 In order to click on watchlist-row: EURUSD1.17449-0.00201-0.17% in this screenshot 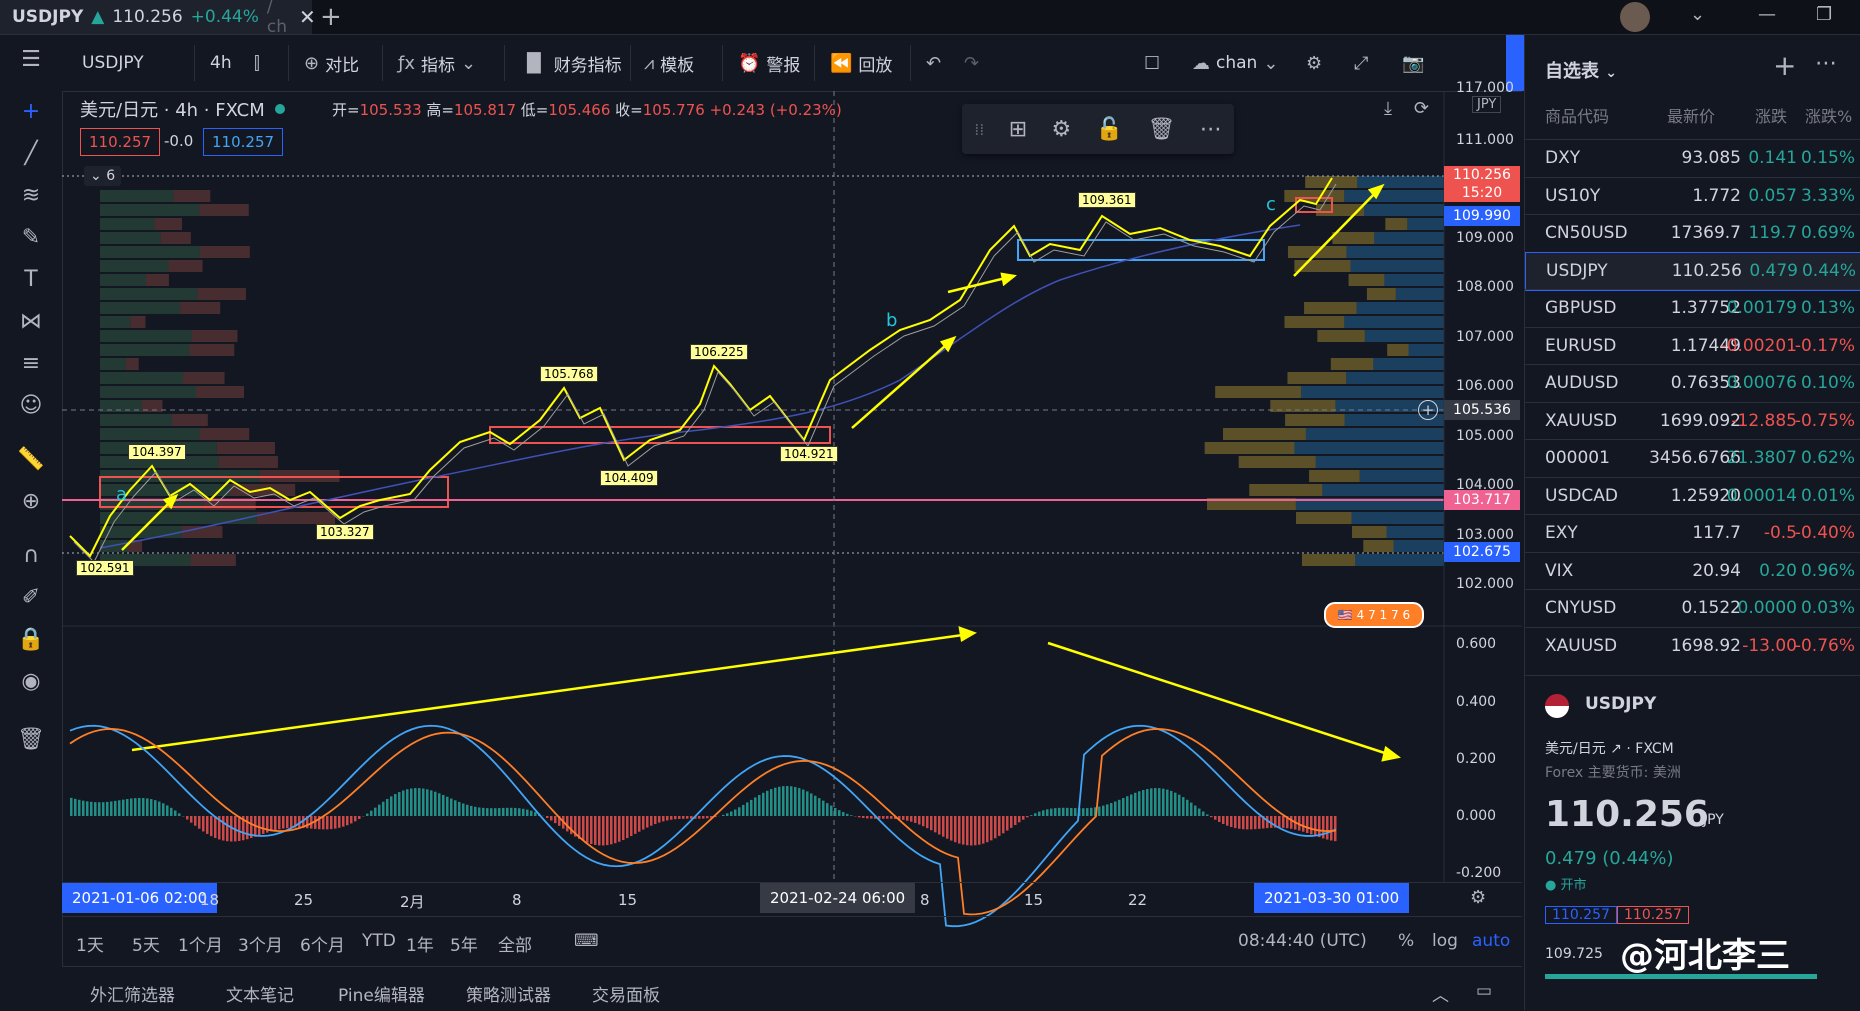, I will do `click(1692, 346)`.